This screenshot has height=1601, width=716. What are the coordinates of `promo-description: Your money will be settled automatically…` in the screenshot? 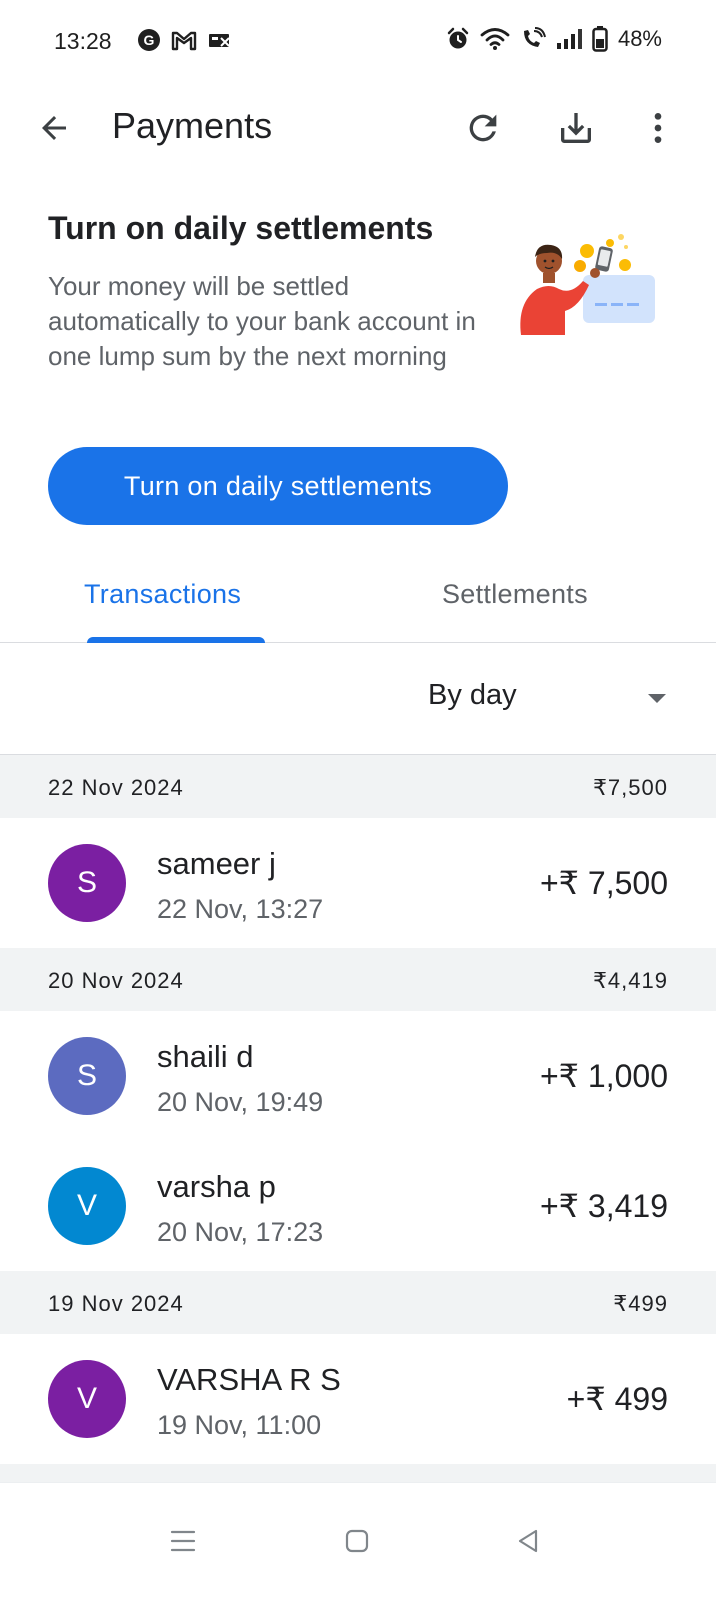 It's located at (262, 321).